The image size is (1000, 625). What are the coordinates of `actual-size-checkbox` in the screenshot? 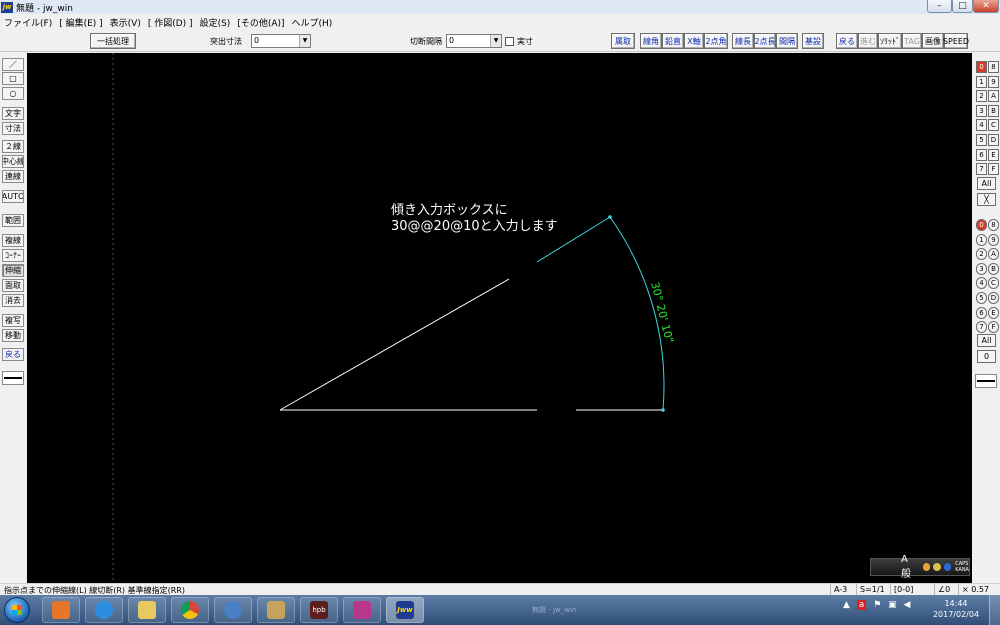 It's located at (509, 41).